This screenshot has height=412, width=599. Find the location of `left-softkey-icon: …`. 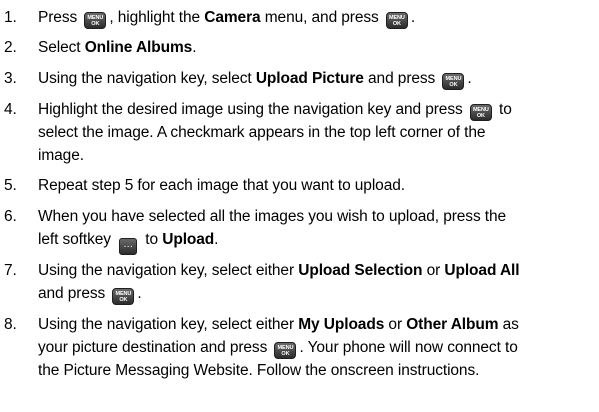

left-softkey-icon: … is located at coordinates (128, 246).